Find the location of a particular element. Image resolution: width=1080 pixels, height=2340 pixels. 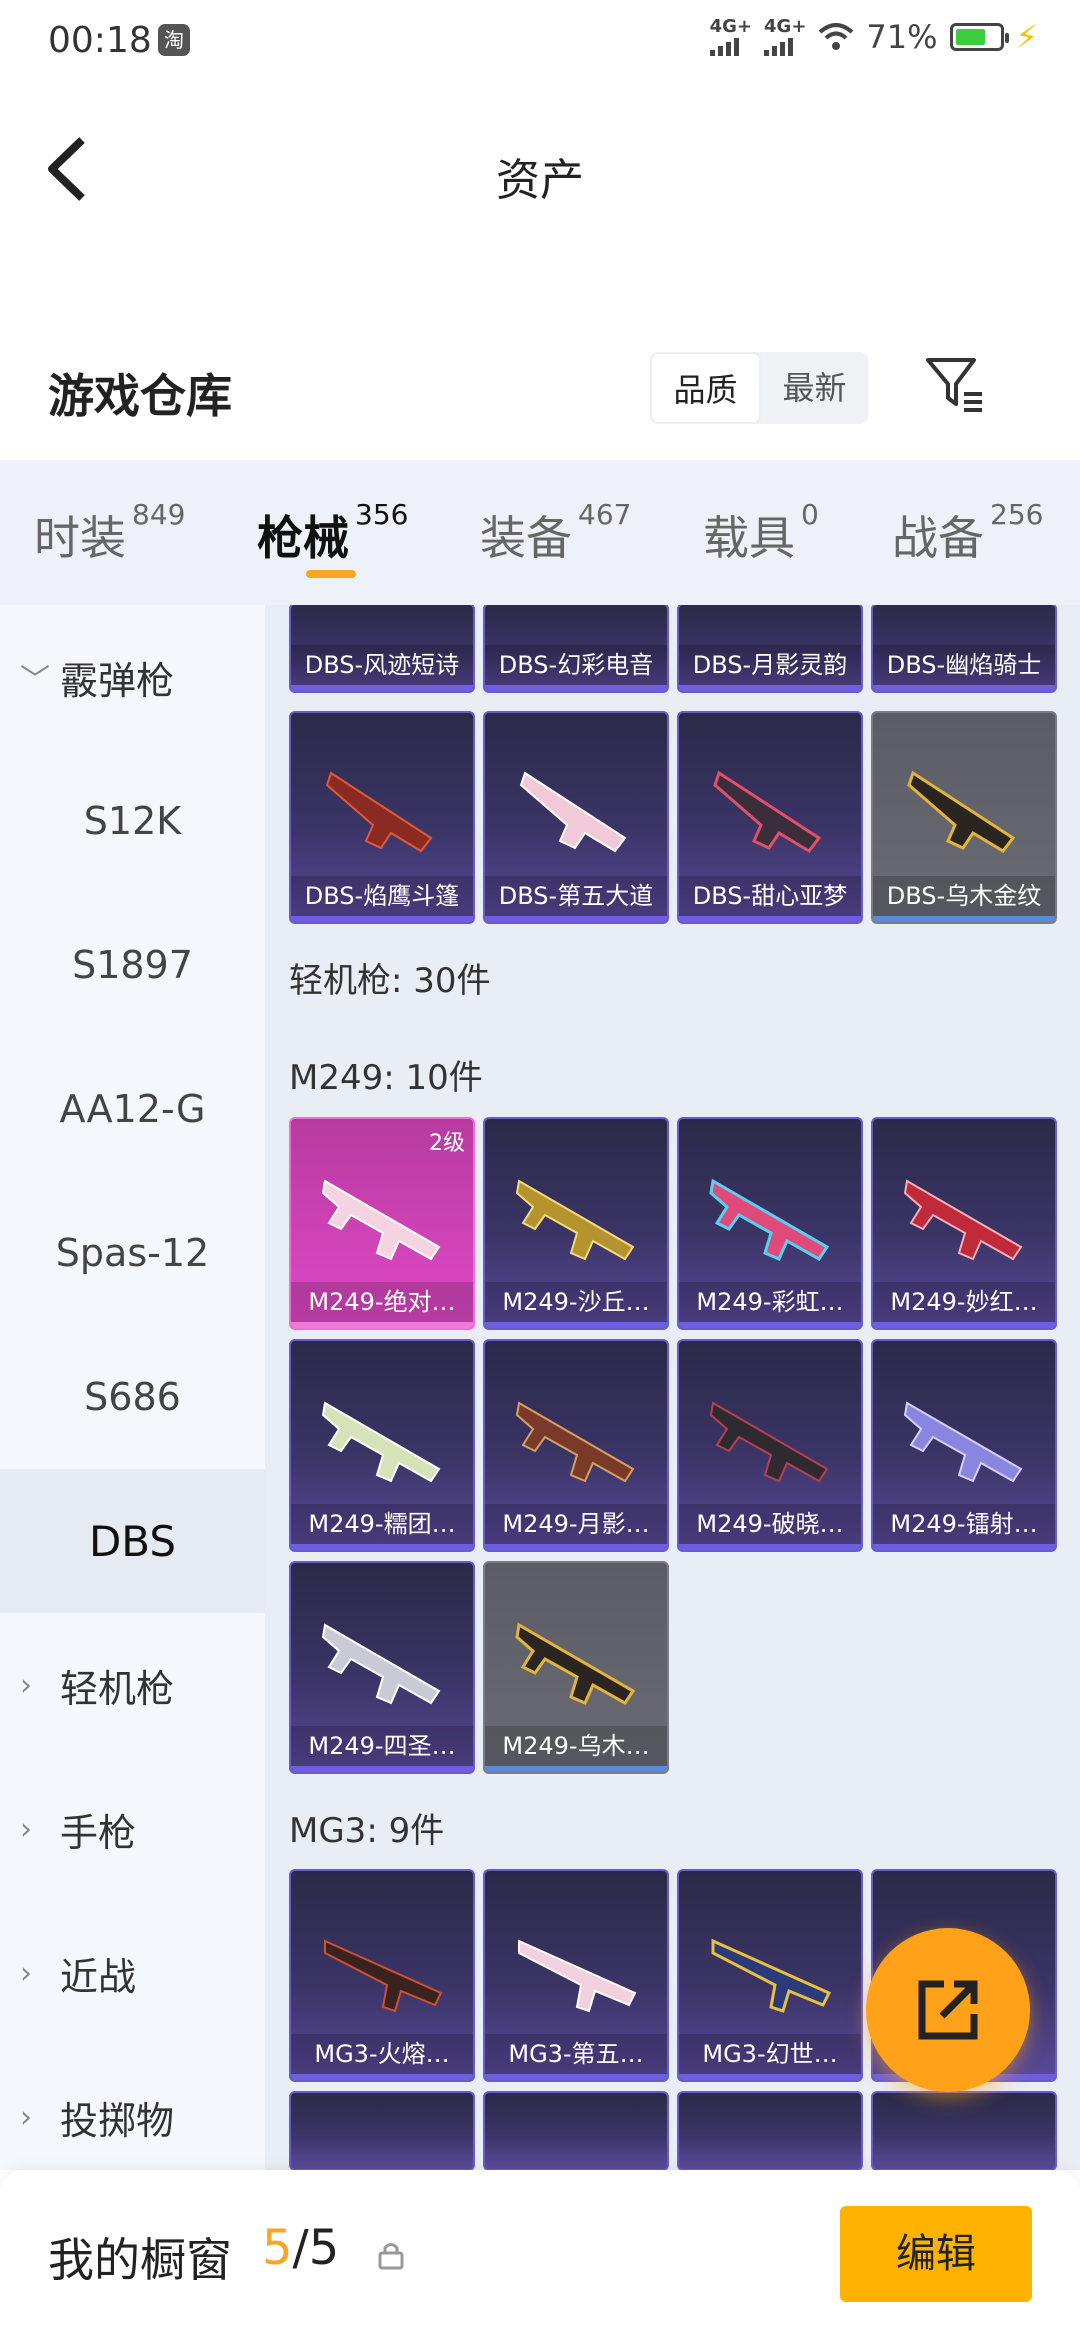

tab-supplies: 战备 256 is located at coordinates (967, 533).